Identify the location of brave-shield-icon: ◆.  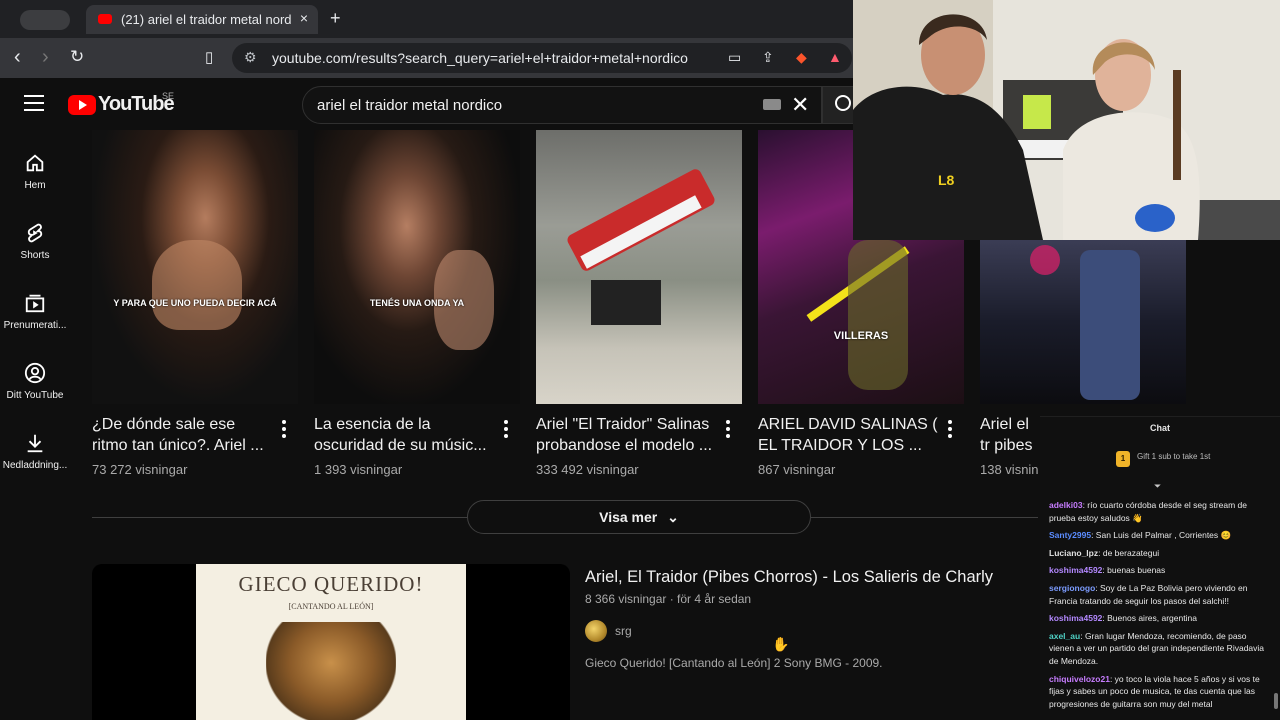
(801, 57).